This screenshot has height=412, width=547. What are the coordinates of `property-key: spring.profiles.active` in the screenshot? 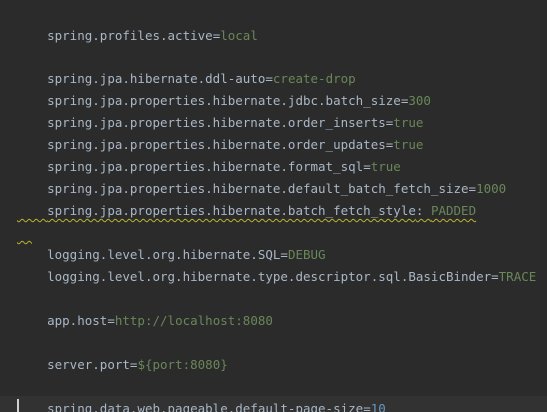 It's located at (130, 35).